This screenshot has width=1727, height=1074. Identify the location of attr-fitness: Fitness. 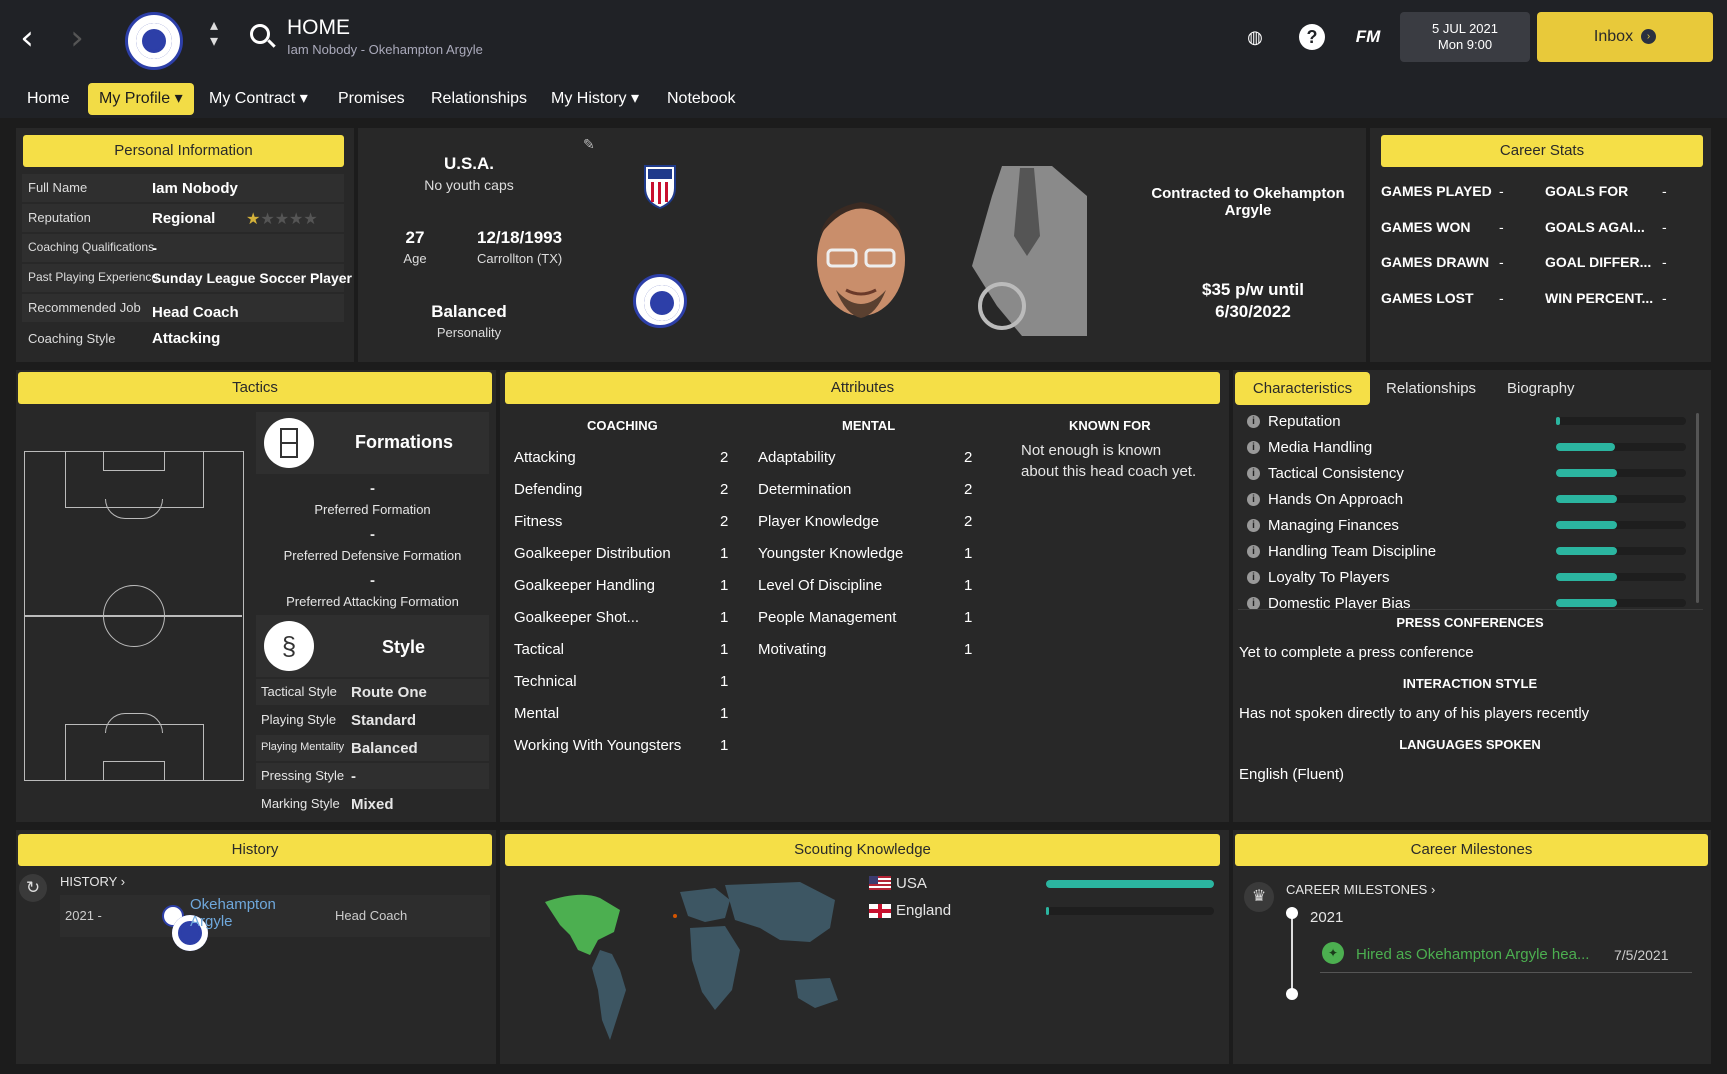
(538, 521).